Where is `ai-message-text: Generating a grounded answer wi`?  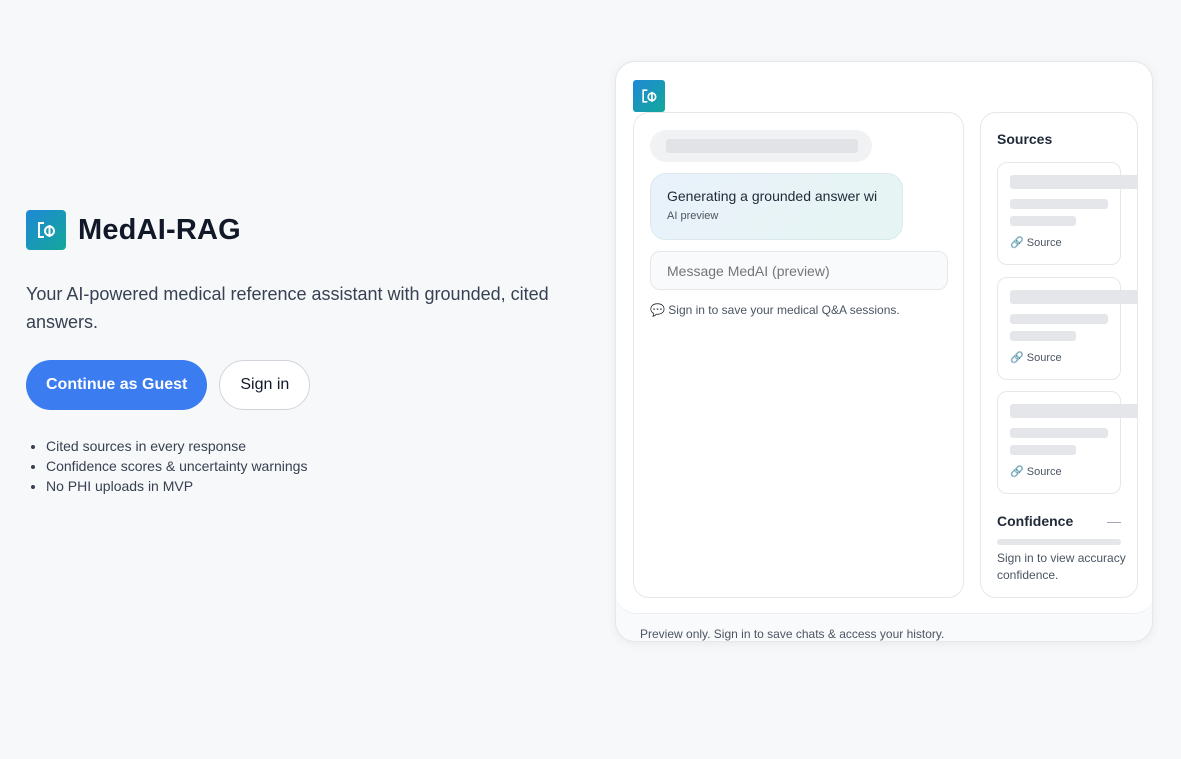 ai-message-text: Generating a grounded answer wi is located at coordinates (772, 196).